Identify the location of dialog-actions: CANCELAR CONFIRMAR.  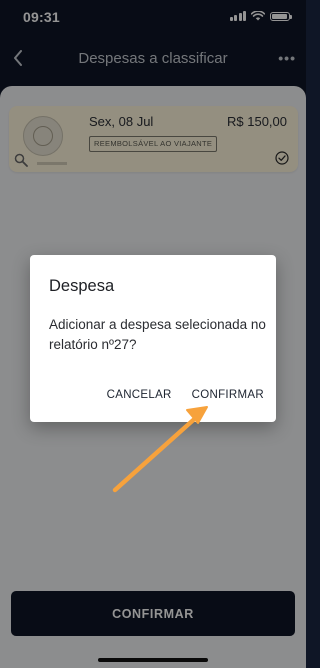
(185, 395).